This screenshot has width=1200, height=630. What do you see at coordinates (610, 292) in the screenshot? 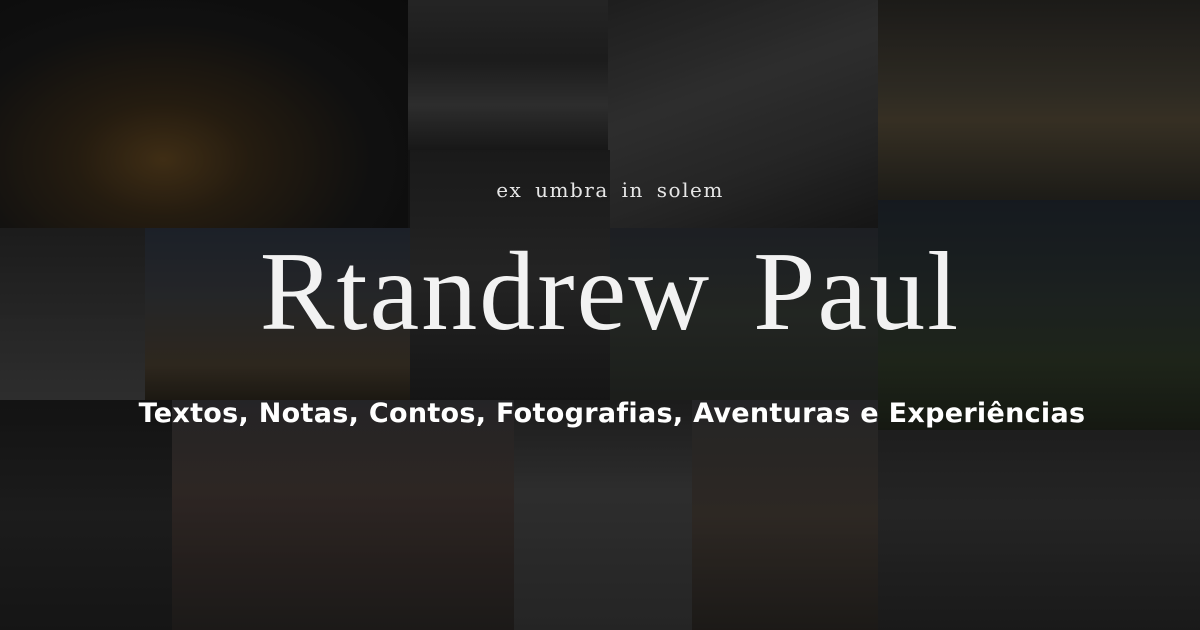
I see `site-title: Rtandrew Paul` at bounding box center [610, 292].